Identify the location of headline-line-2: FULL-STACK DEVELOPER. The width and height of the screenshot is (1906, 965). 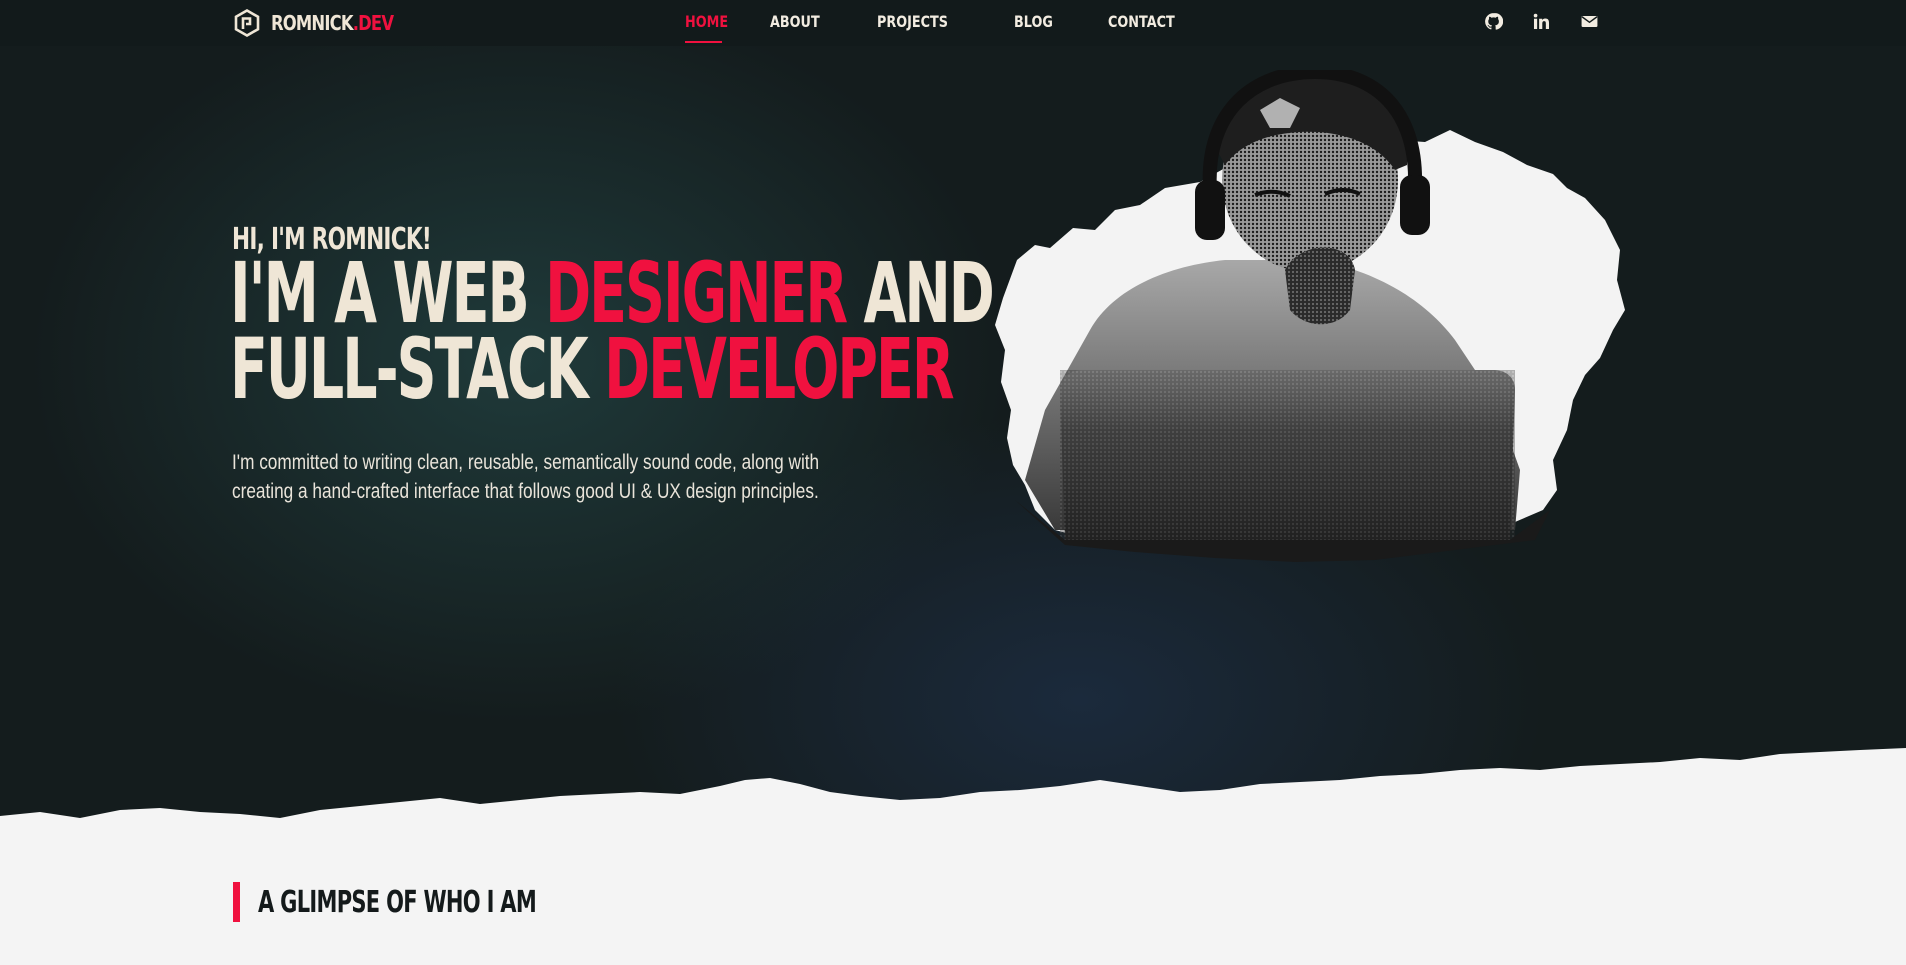
(592, 369).